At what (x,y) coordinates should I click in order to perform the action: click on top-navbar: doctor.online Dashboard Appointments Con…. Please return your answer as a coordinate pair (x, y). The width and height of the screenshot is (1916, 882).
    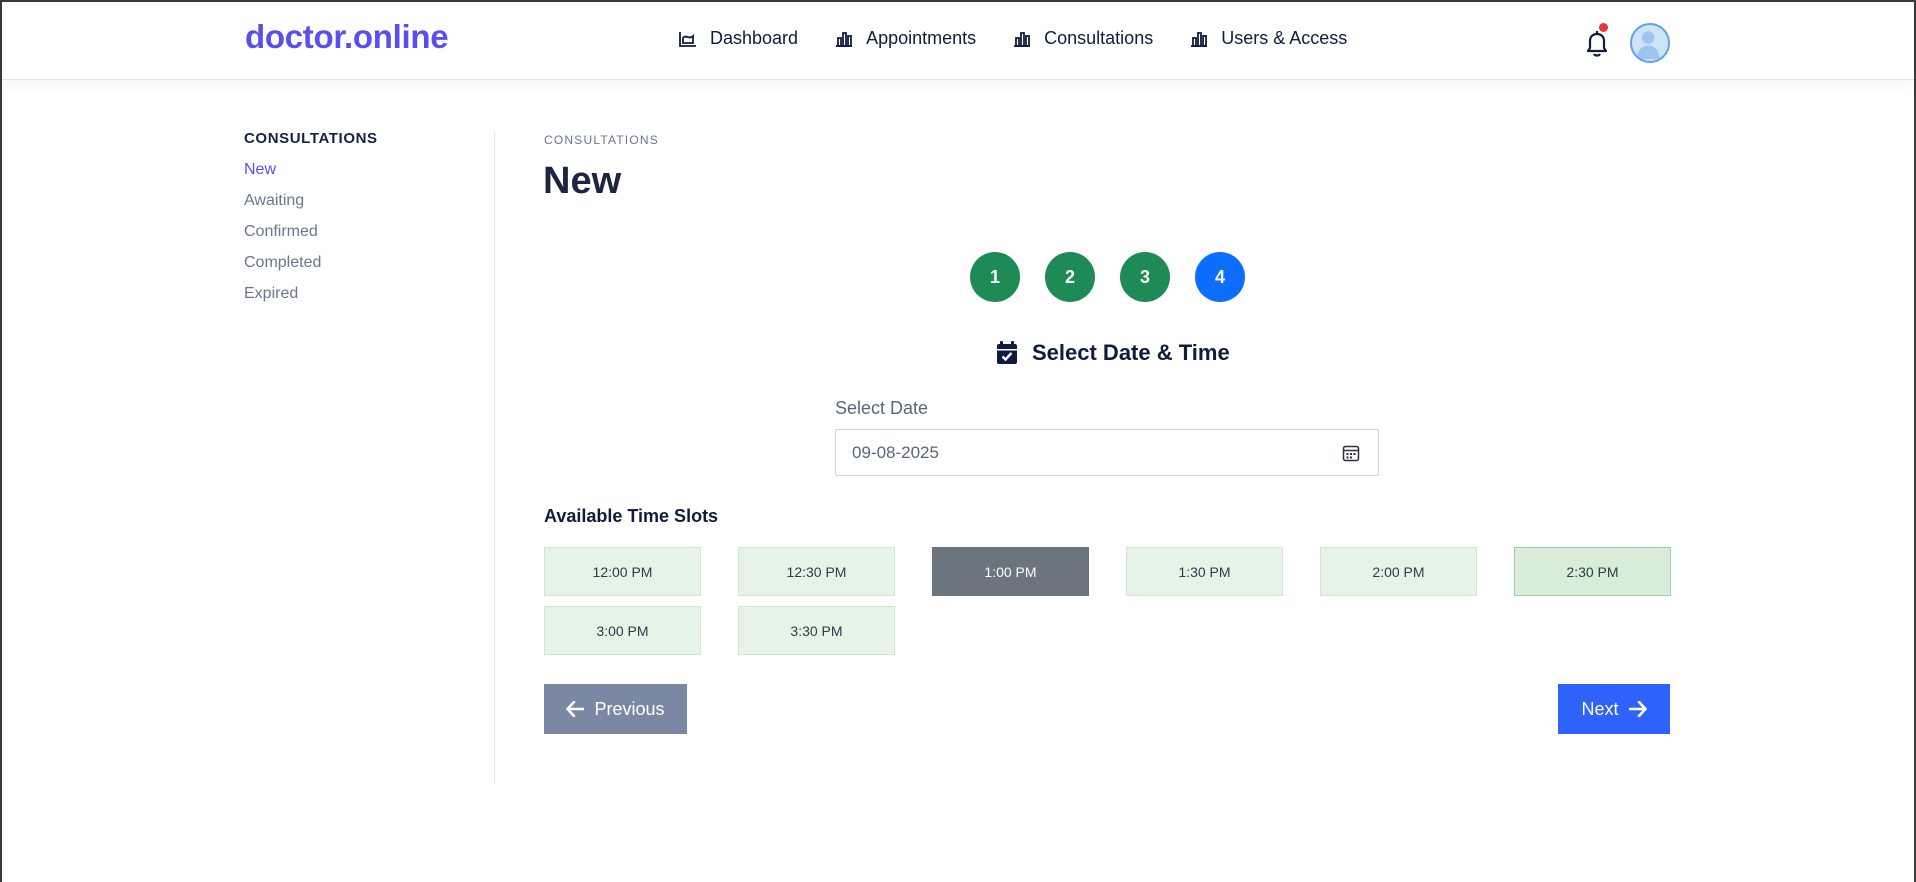
    Looking at the image, I should click on (958, 41).